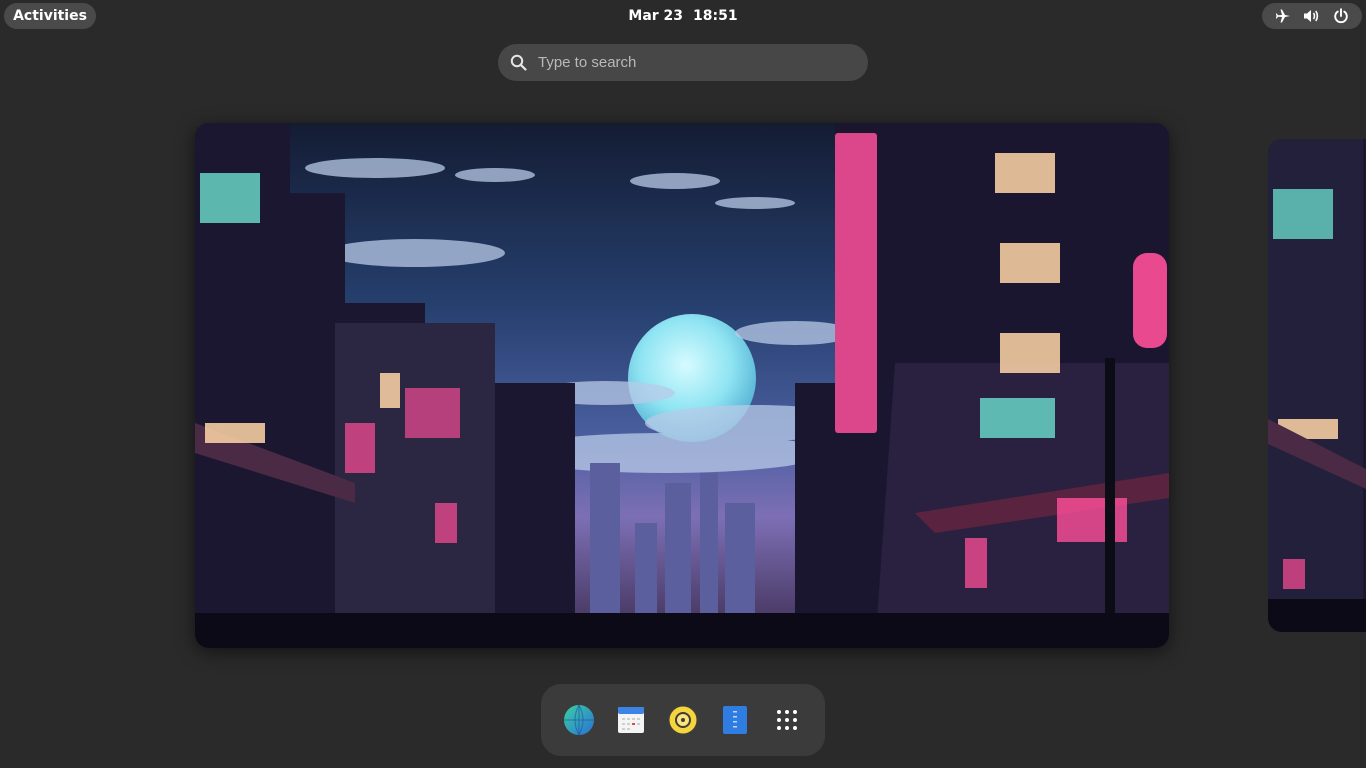 The height and width of the screenshot is (768, 1366). I want to click on clock-date: Mar 23, so click(655, 16).